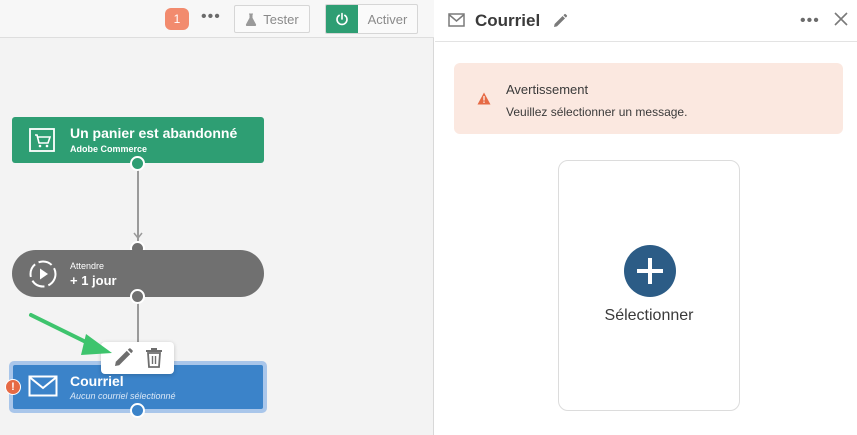  I want to click on select-message-card: Sélectionner, so click(649, 285).